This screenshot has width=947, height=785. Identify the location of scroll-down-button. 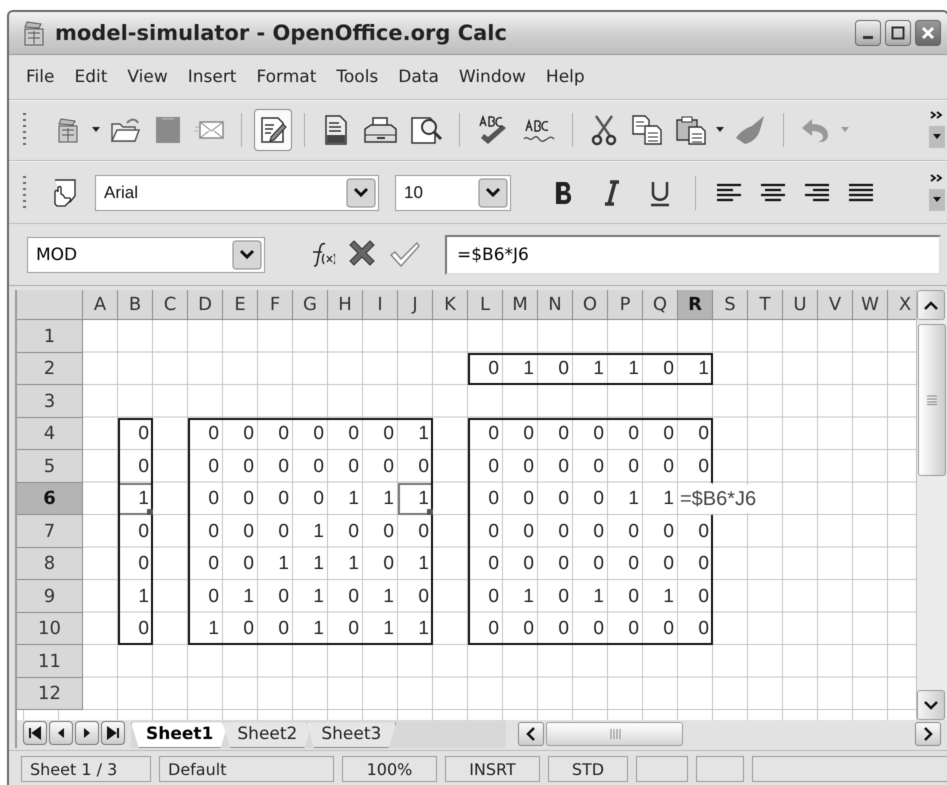
(931, 705).